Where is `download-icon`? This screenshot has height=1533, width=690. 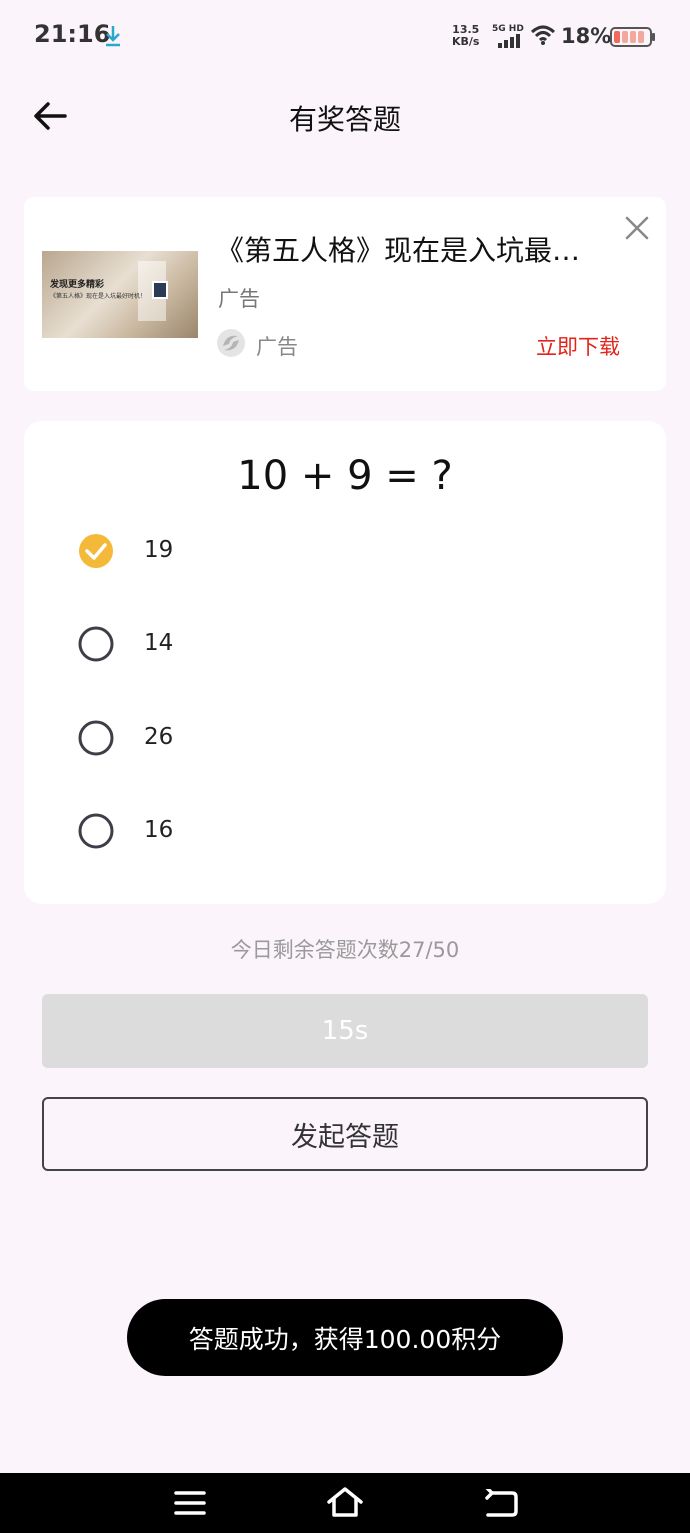 download-icon is located at coordinates (113, 36).